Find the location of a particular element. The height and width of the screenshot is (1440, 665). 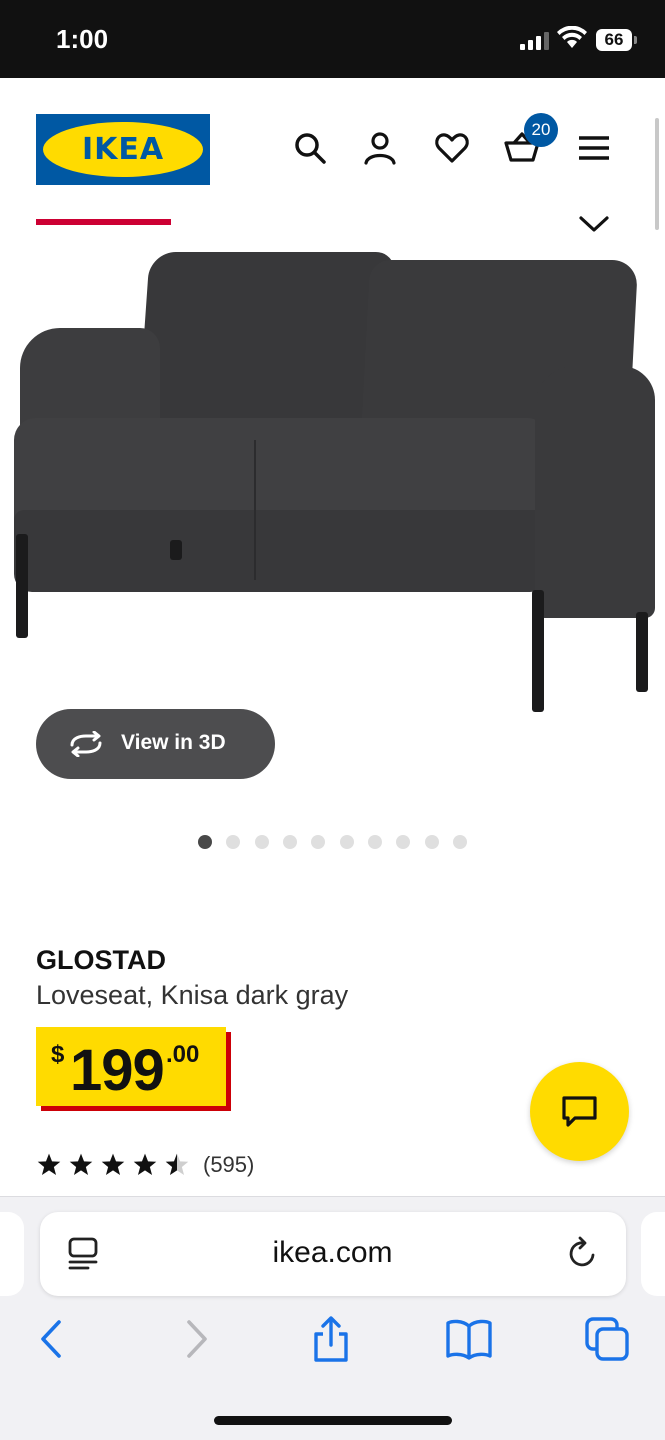

price-whole: 199 is located at coordinates (117, 1070).